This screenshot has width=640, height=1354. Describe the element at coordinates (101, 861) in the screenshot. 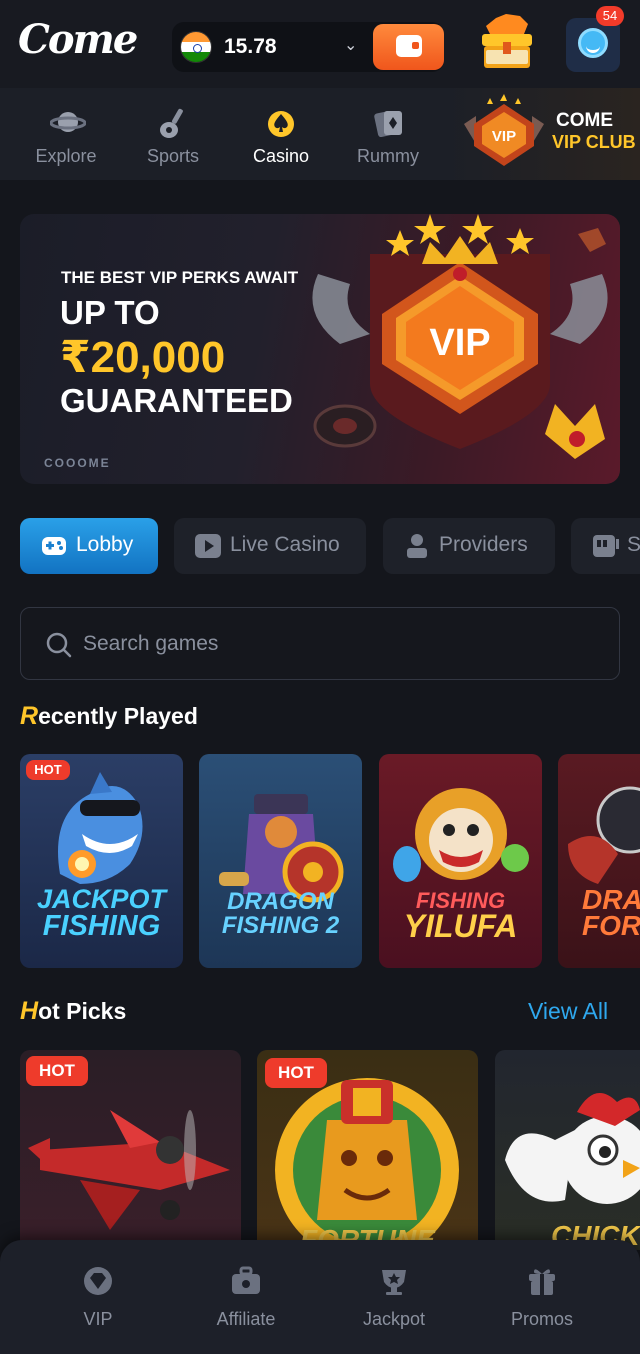

I see `game-card-jackpot-fishing: JACKPOT FISHING HOT` at that location.